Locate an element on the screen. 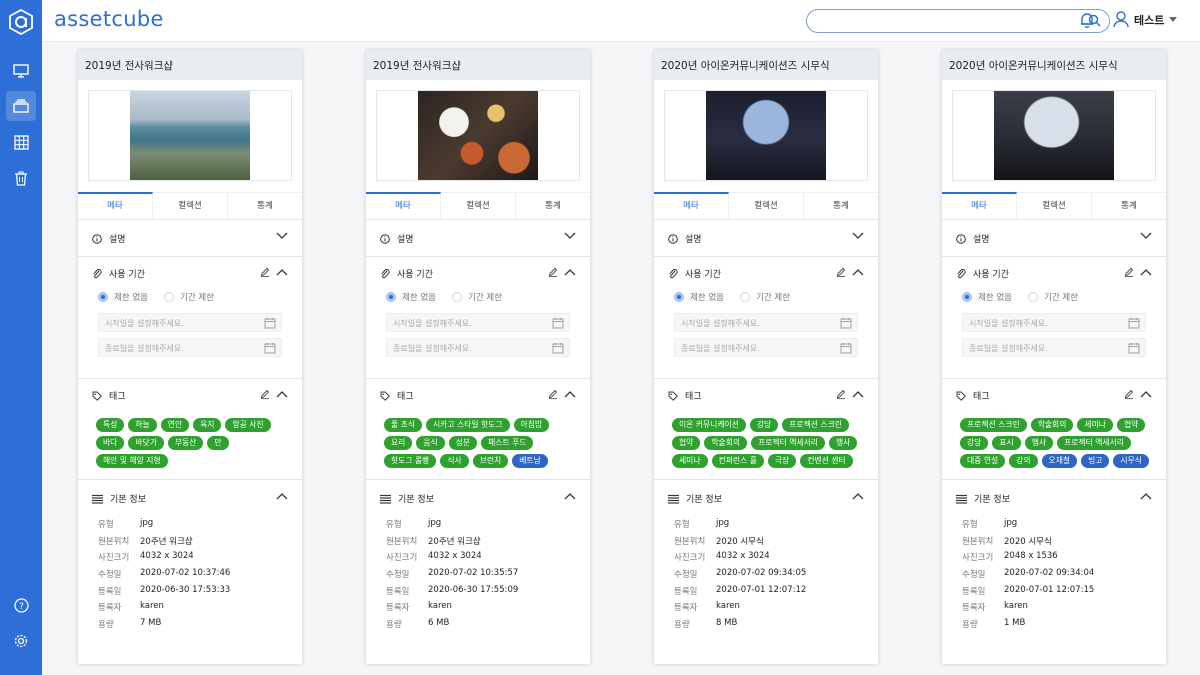 The image size is (1200, 675). tag-chip: 행사 is located at coordinates (1039, 443).